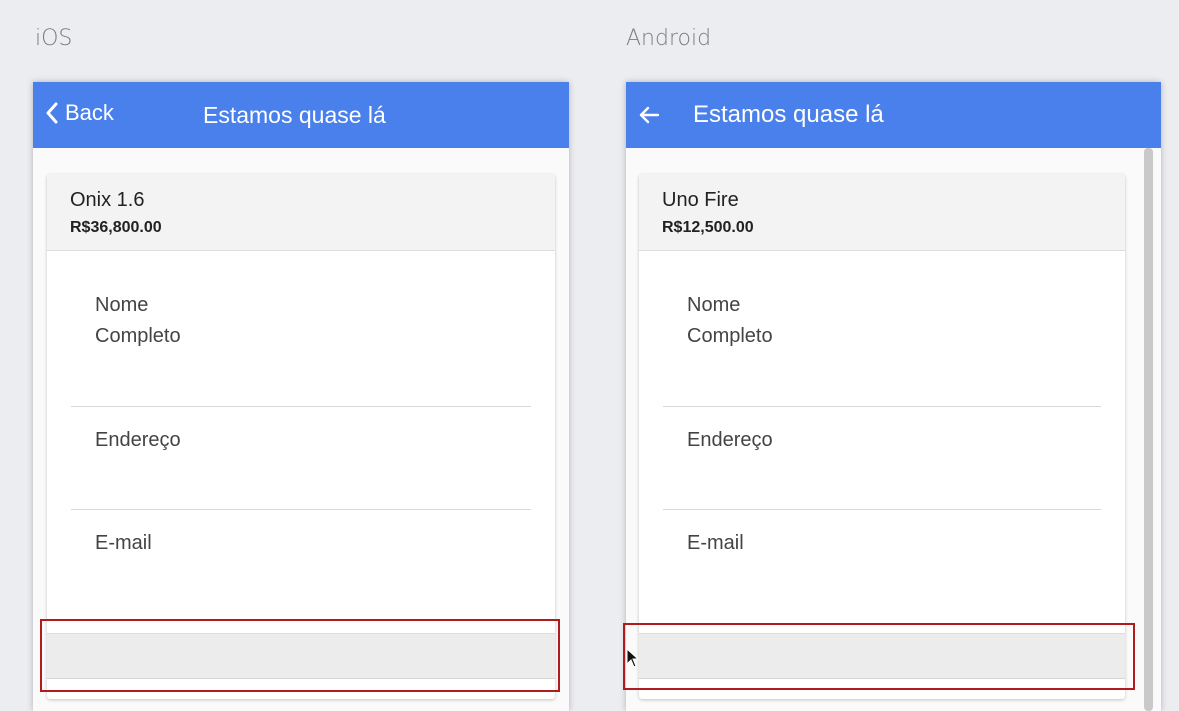 The height and width of the screenshot is (711, 1179). I want to click on android-navbar: Estamos quase lá, so click(893, 115).